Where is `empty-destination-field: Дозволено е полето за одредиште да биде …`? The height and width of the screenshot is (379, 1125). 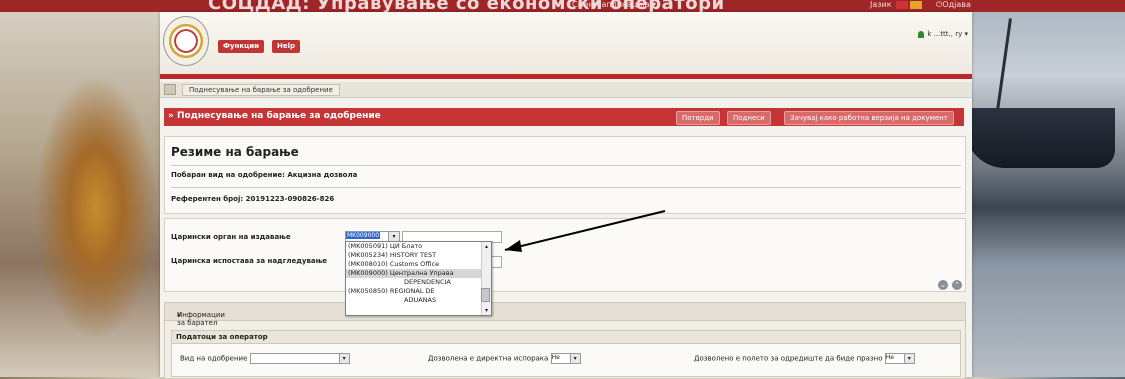 empty-destination-field: Дозволено е полето за одредиште да биде … is located at coordinates (804, 358).